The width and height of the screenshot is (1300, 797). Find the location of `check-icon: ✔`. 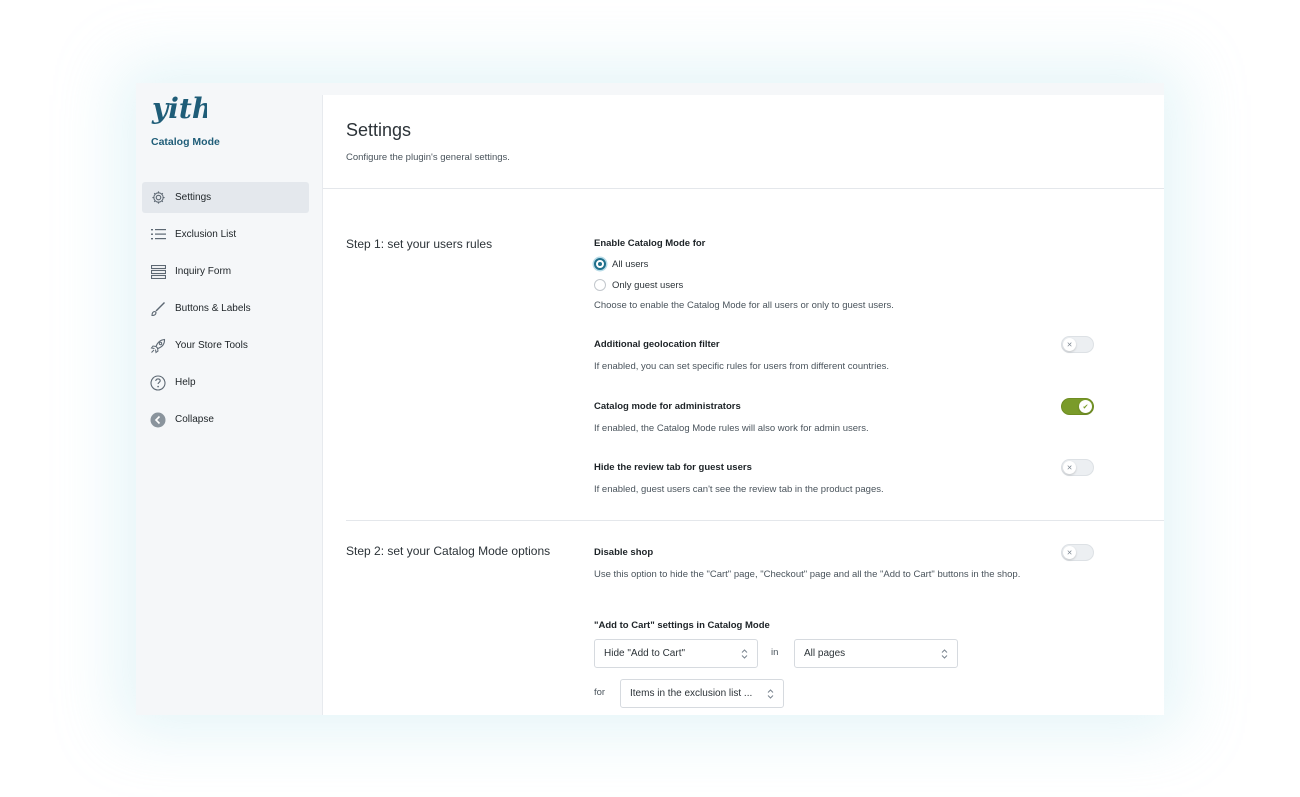

check-icon: ✔ is located at coordinates (1085, 406).